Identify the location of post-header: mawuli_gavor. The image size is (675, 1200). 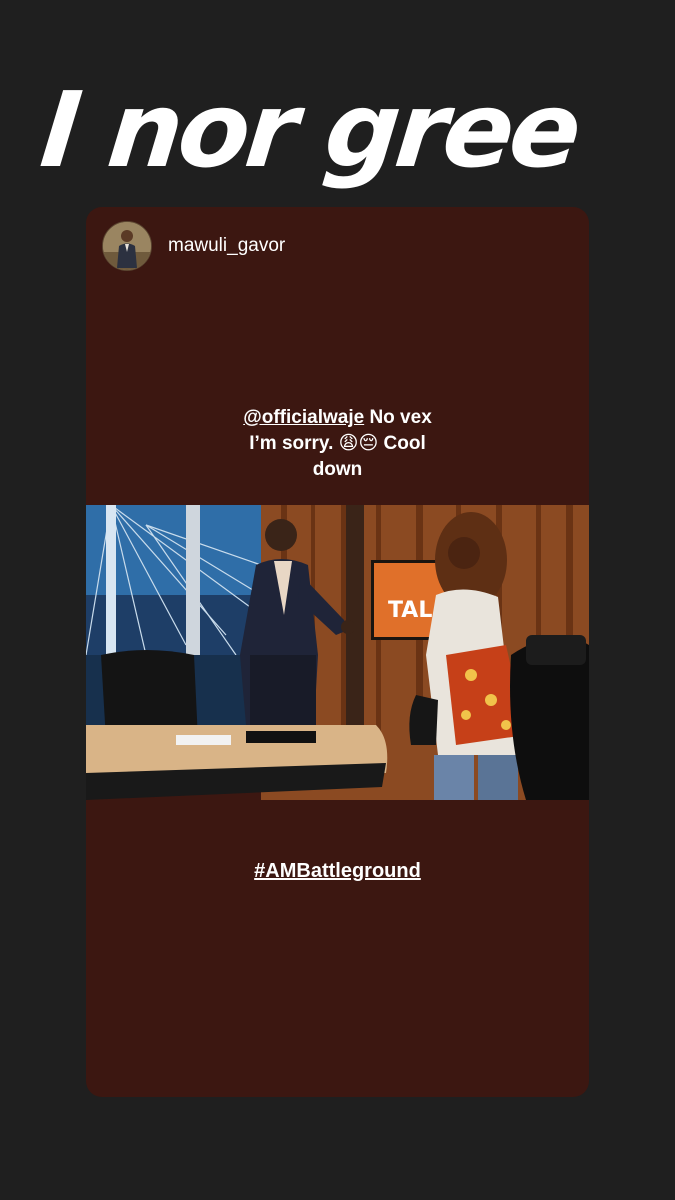
(193, 246).